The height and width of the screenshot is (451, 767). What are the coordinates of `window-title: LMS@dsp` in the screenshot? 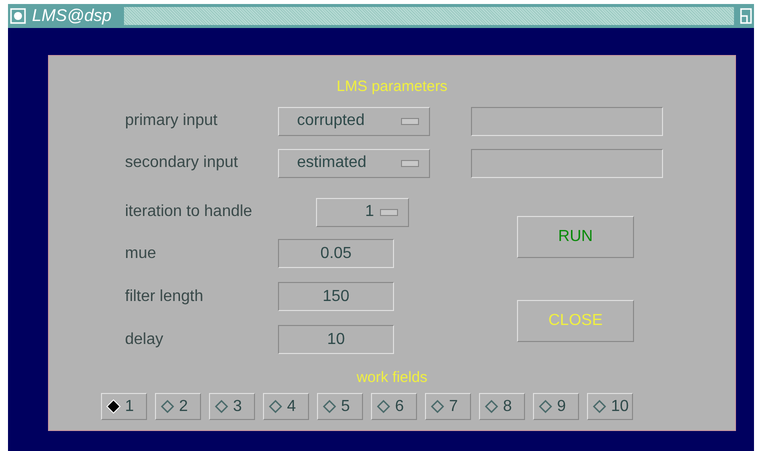 It's located at (72, 16).